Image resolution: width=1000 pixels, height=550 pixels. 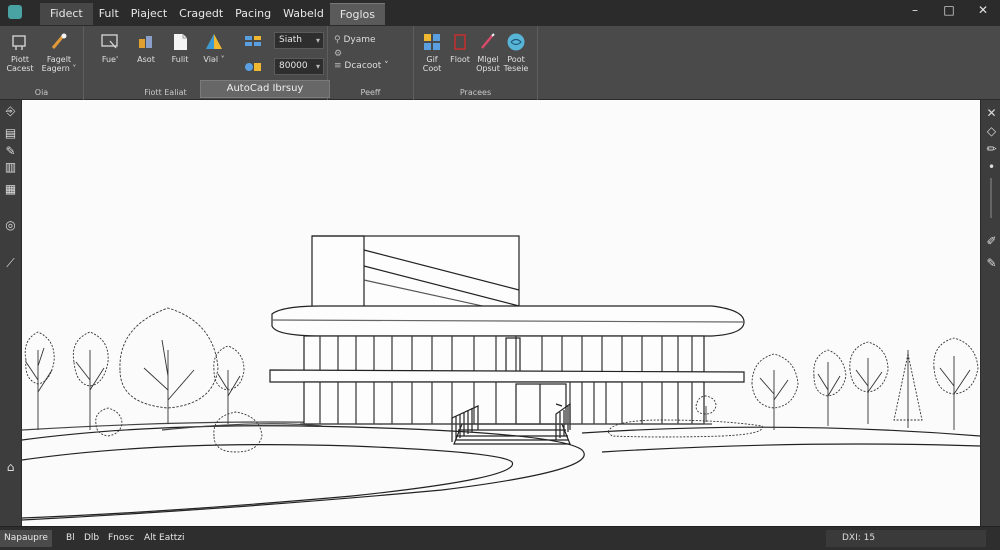 What do you see at coordinates (180, 48) in the screenshot?
I see `fulit-button: Fulit` at bounding box center [180, 48].